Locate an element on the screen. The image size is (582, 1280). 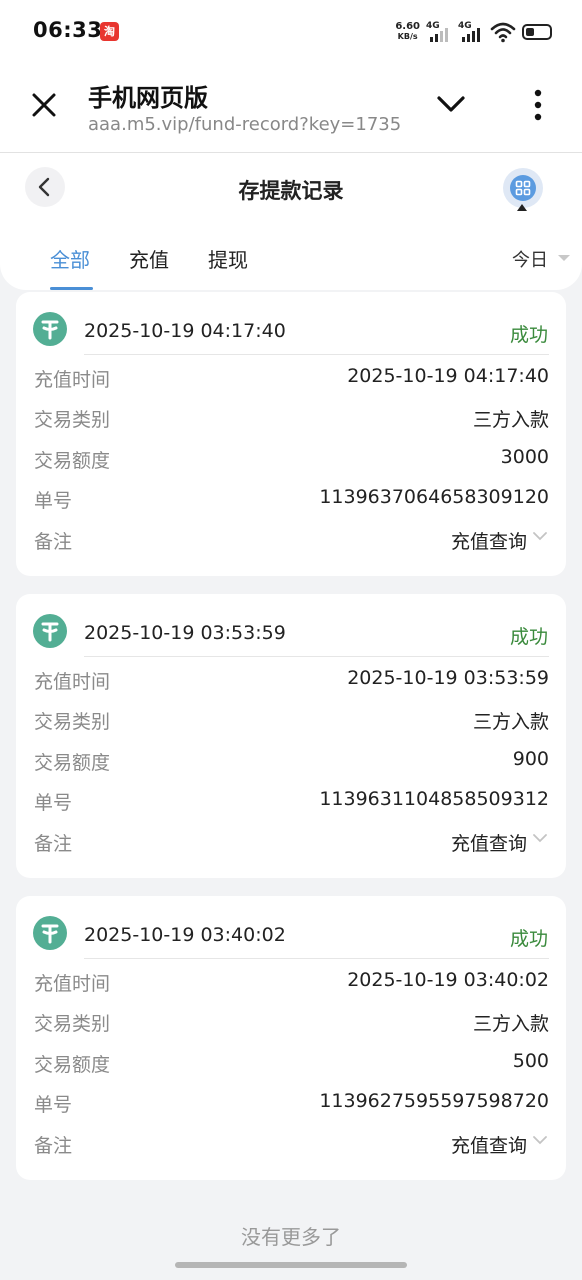
order-value: 1139631104858509312 is located at coordinates (434, 799).